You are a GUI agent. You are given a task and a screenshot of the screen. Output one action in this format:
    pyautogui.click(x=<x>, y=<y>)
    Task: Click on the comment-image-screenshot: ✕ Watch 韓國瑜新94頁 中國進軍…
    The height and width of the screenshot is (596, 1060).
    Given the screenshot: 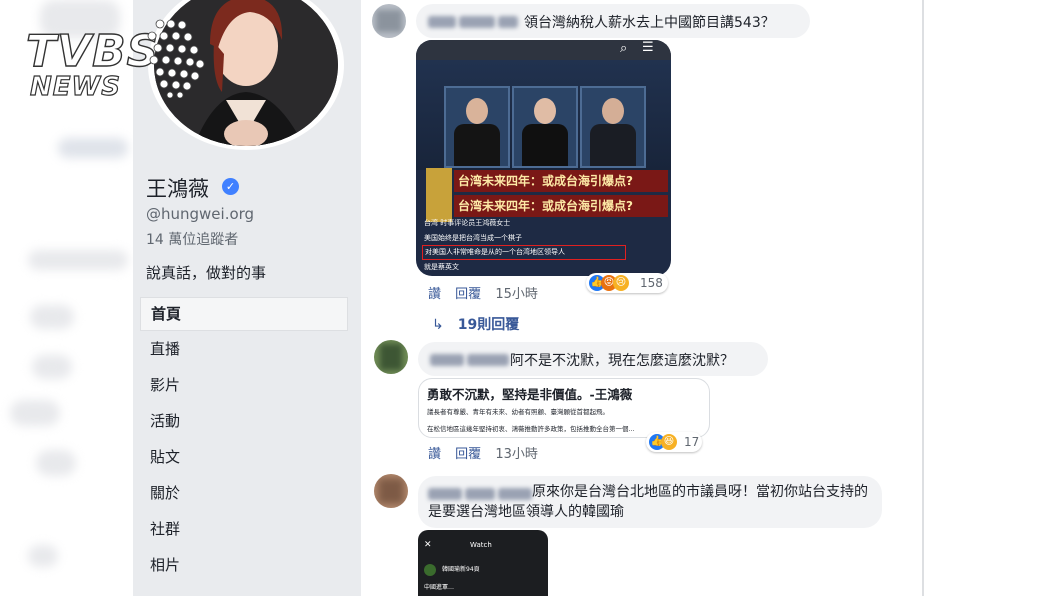 What is the action you would take?
    pyautogui.click(x=483, y=563)
    